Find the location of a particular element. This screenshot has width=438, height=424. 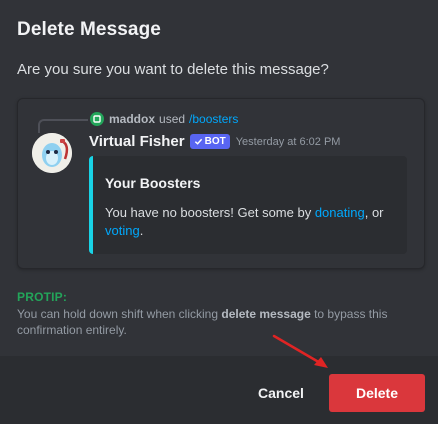

reply-username: maddox is located at coordinates (132, 119).